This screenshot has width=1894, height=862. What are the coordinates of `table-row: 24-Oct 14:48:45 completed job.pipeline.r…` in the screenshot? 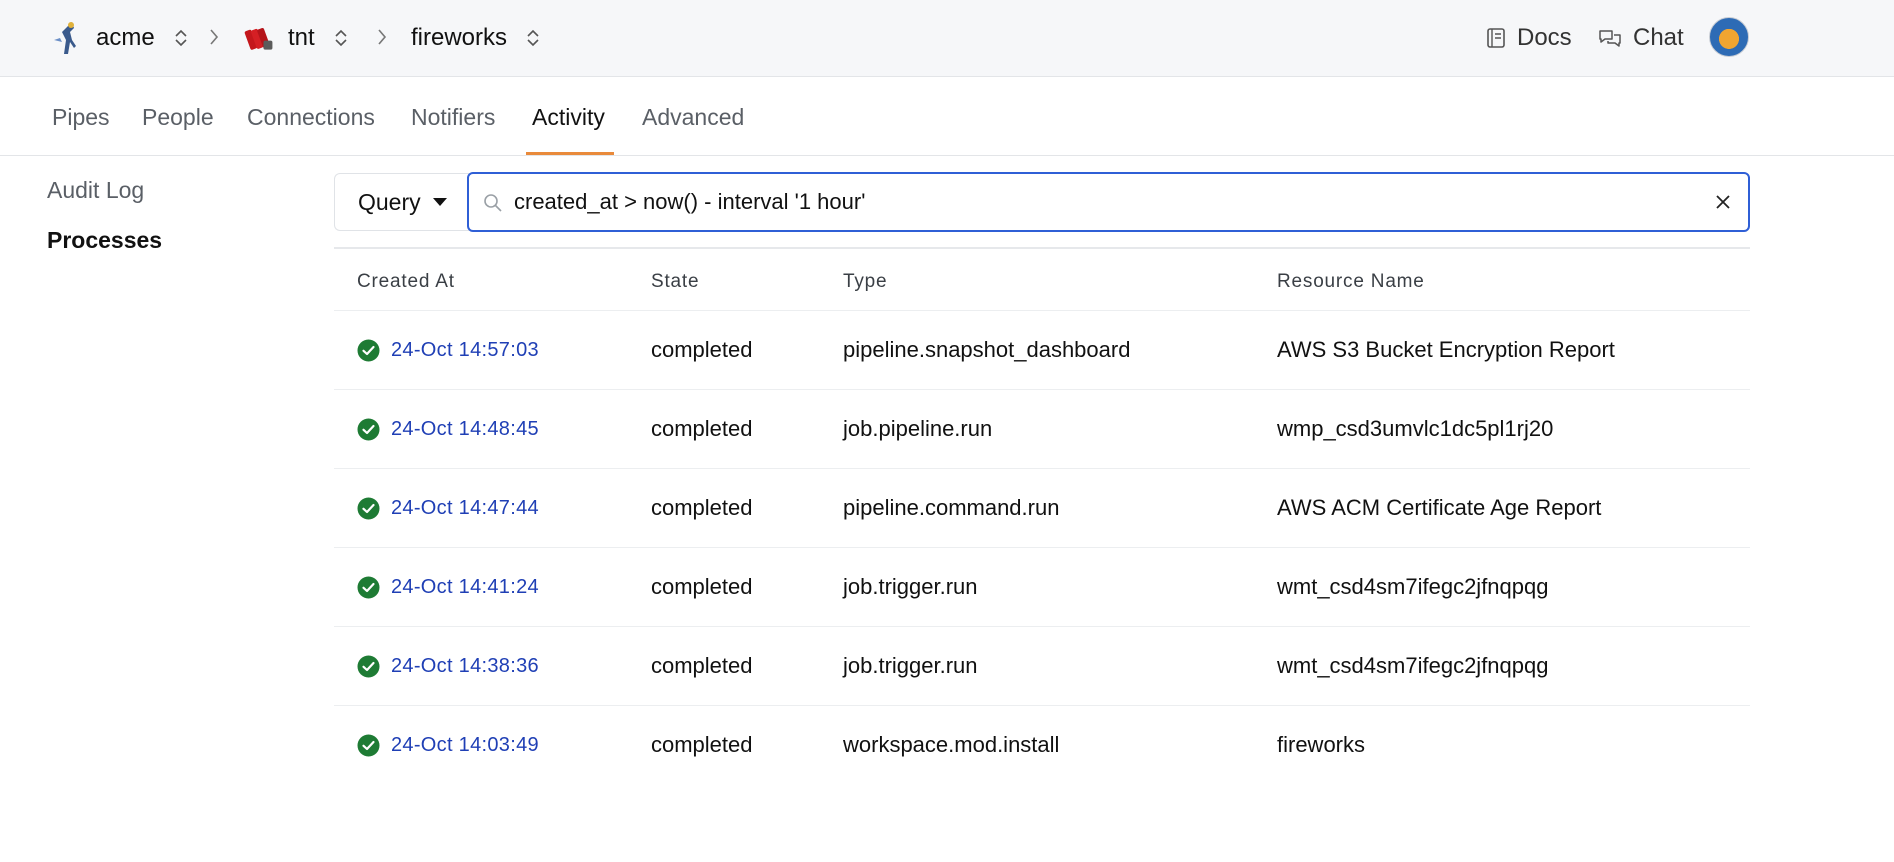 It's located at (1042, 429).